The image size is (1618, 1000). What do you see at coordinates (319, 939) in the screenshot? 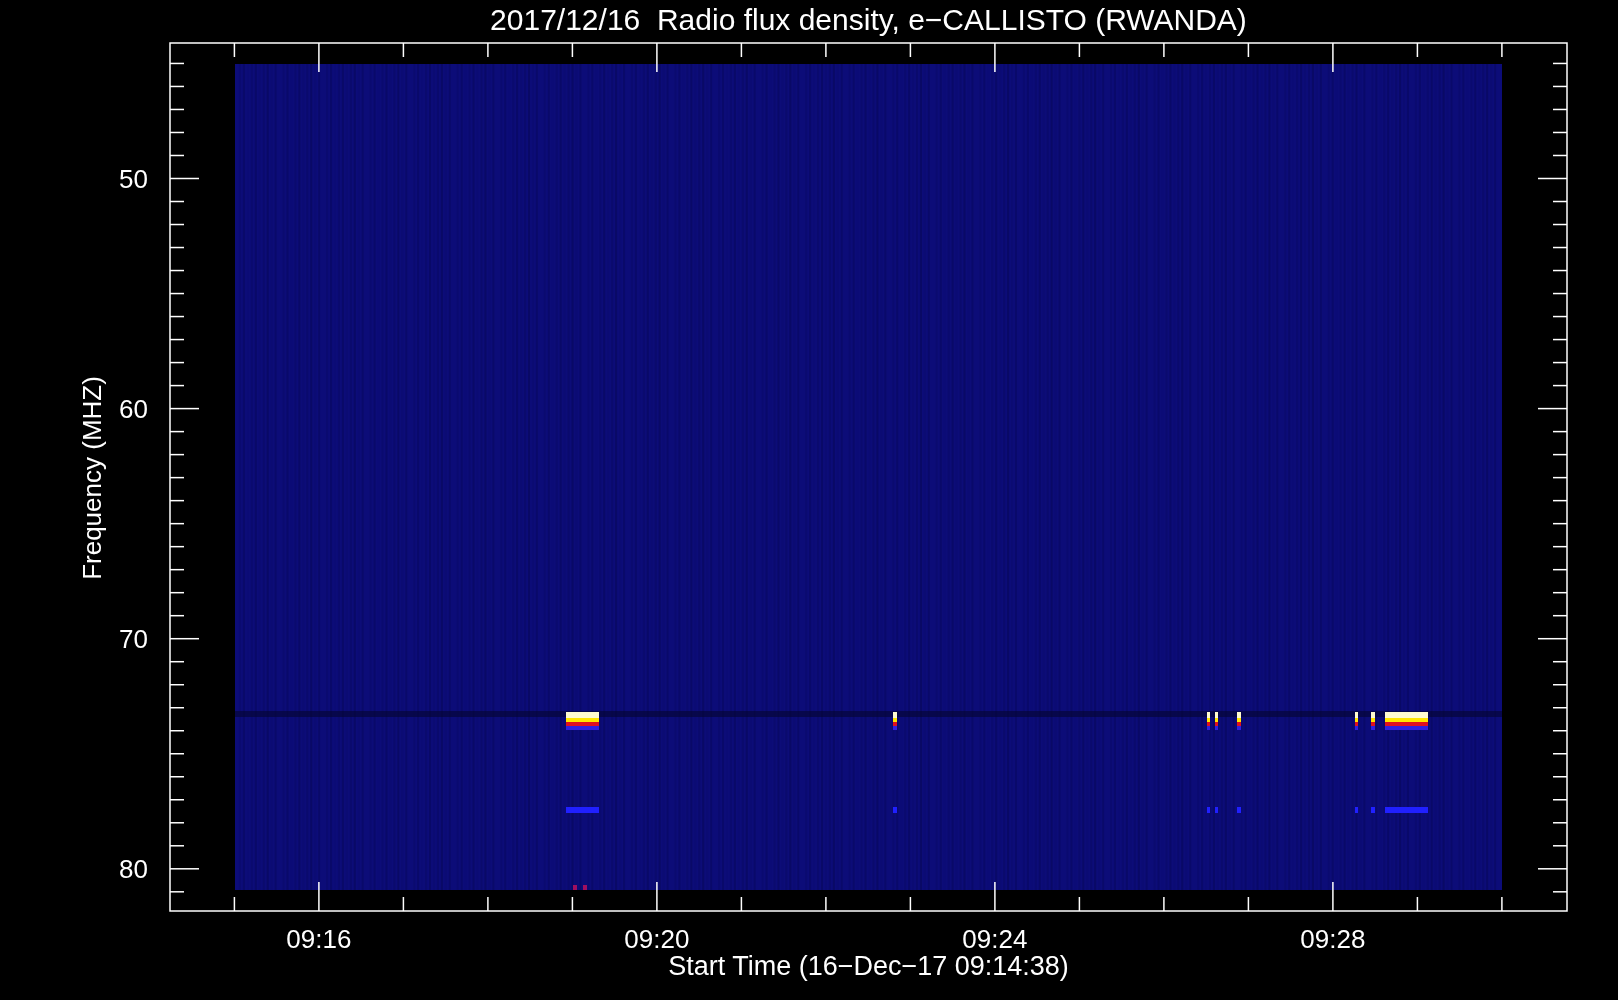
I see `x-tick-label: 09:16` at bounding box center [319, 939].